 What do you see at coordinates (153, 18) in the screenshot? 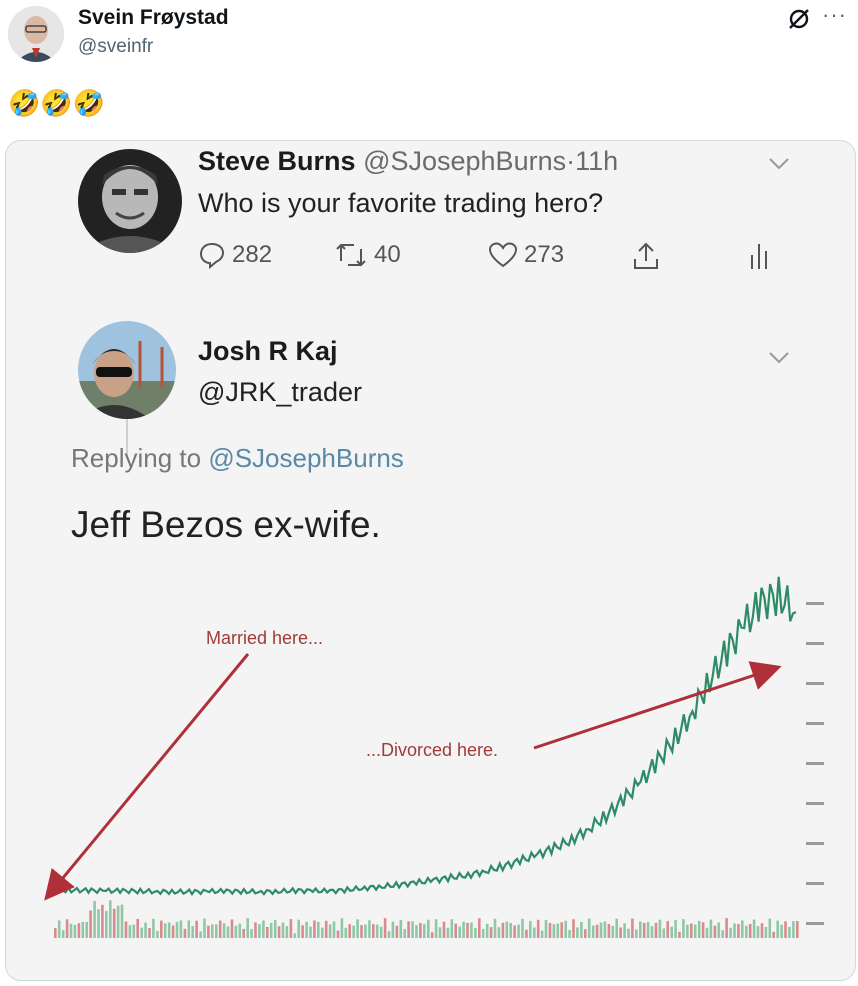
I see `author-name: Svein Frøystad` at bounding box center [153, 18].